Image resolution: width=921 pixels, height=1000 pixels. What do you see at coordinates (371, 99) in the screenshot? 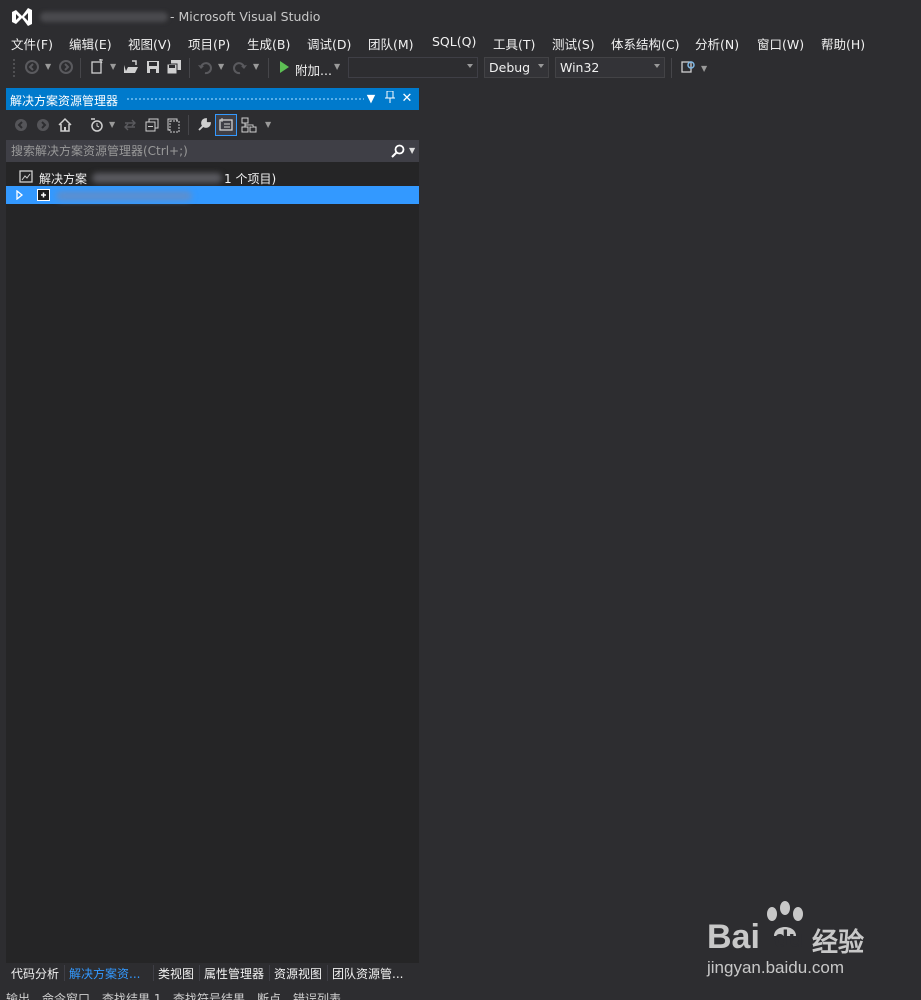
I see `window-position-dropdown-icon: ▼` at bounding box center [371, 99].